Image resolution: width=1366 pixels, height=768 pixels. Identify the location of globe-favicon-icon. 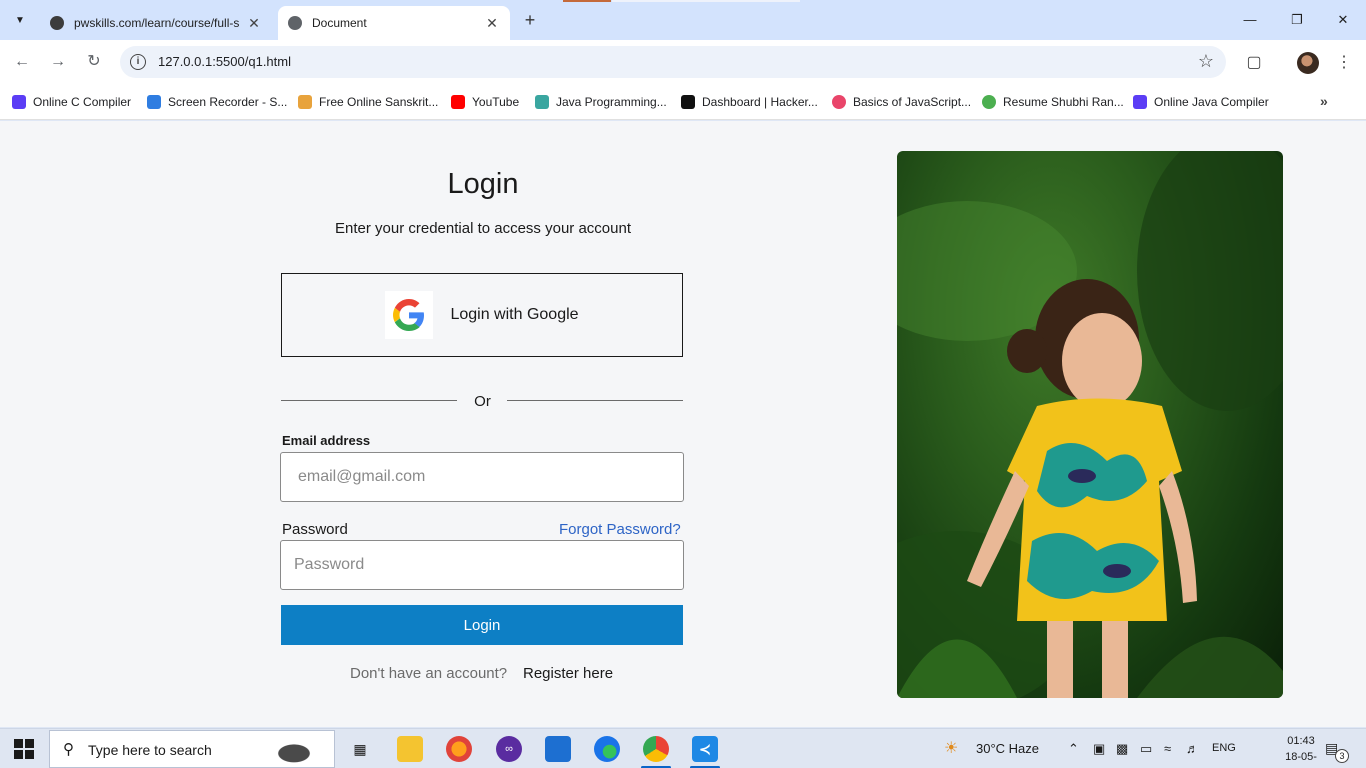
(295, 23).